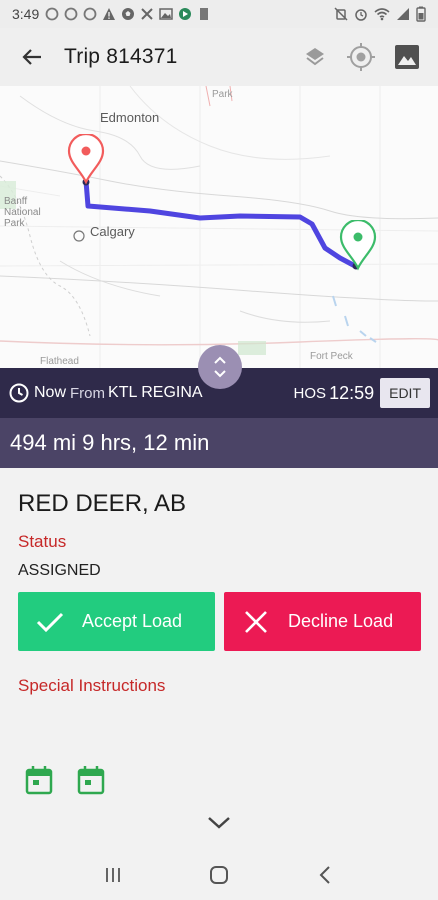 The height and width of the screenshot is (900, 438). I want to click on clock-icon, so click(19, 393).